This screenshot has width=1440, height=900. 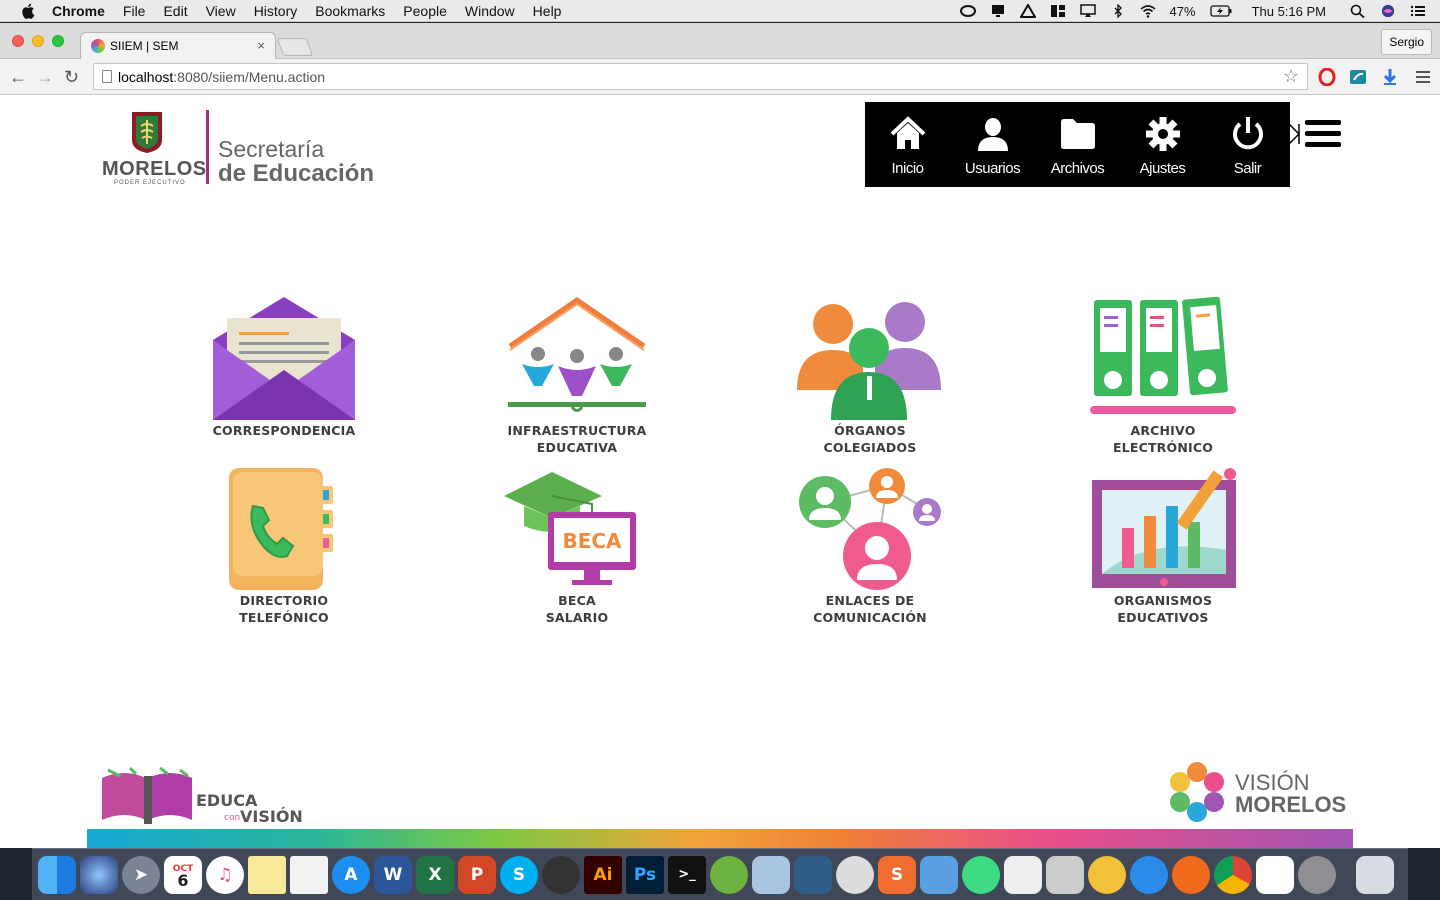 What do you see at coordinates (577, 376) in the screenshot?
I see `module-infraestructura-educativa: INFRAESTRUCTURA EDUCATIVA` at bounding box center [577, 376].